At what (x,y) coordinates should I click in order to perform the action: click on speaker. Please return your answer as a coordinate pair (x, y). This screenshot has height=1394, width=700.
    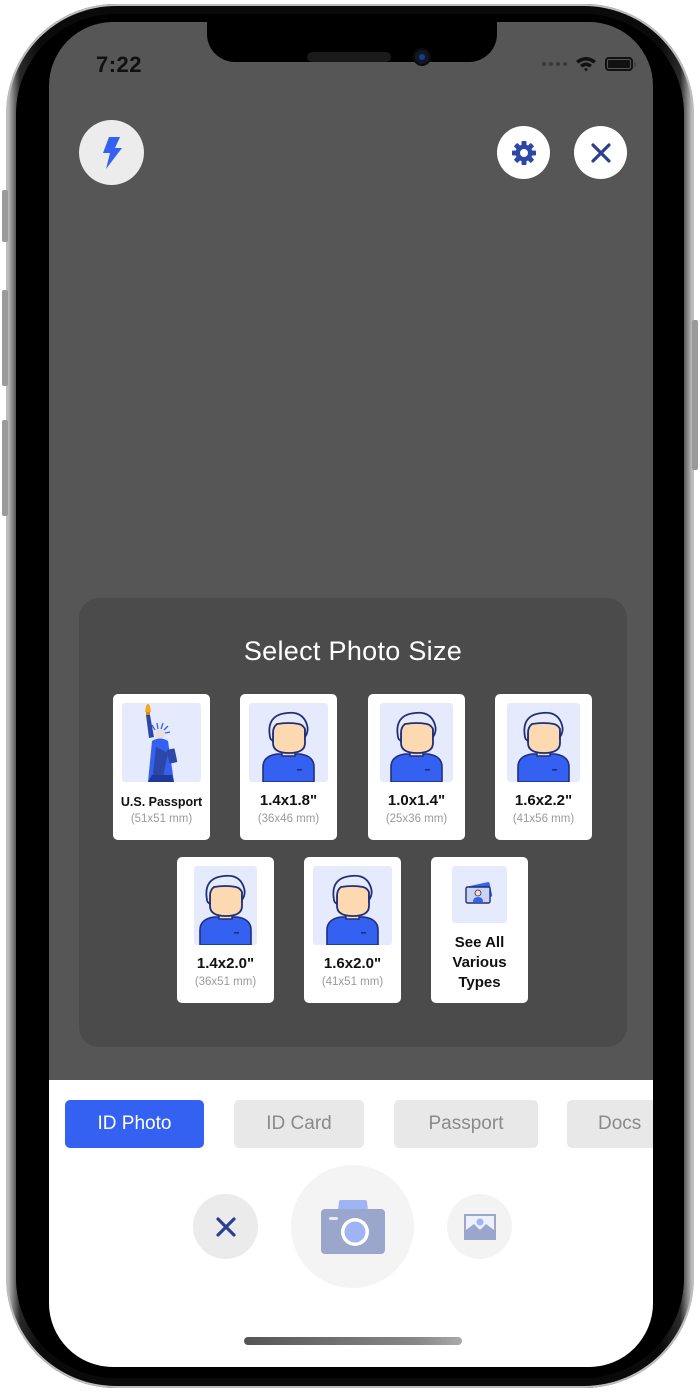
    Looking at the image, I should click on (349, 57).